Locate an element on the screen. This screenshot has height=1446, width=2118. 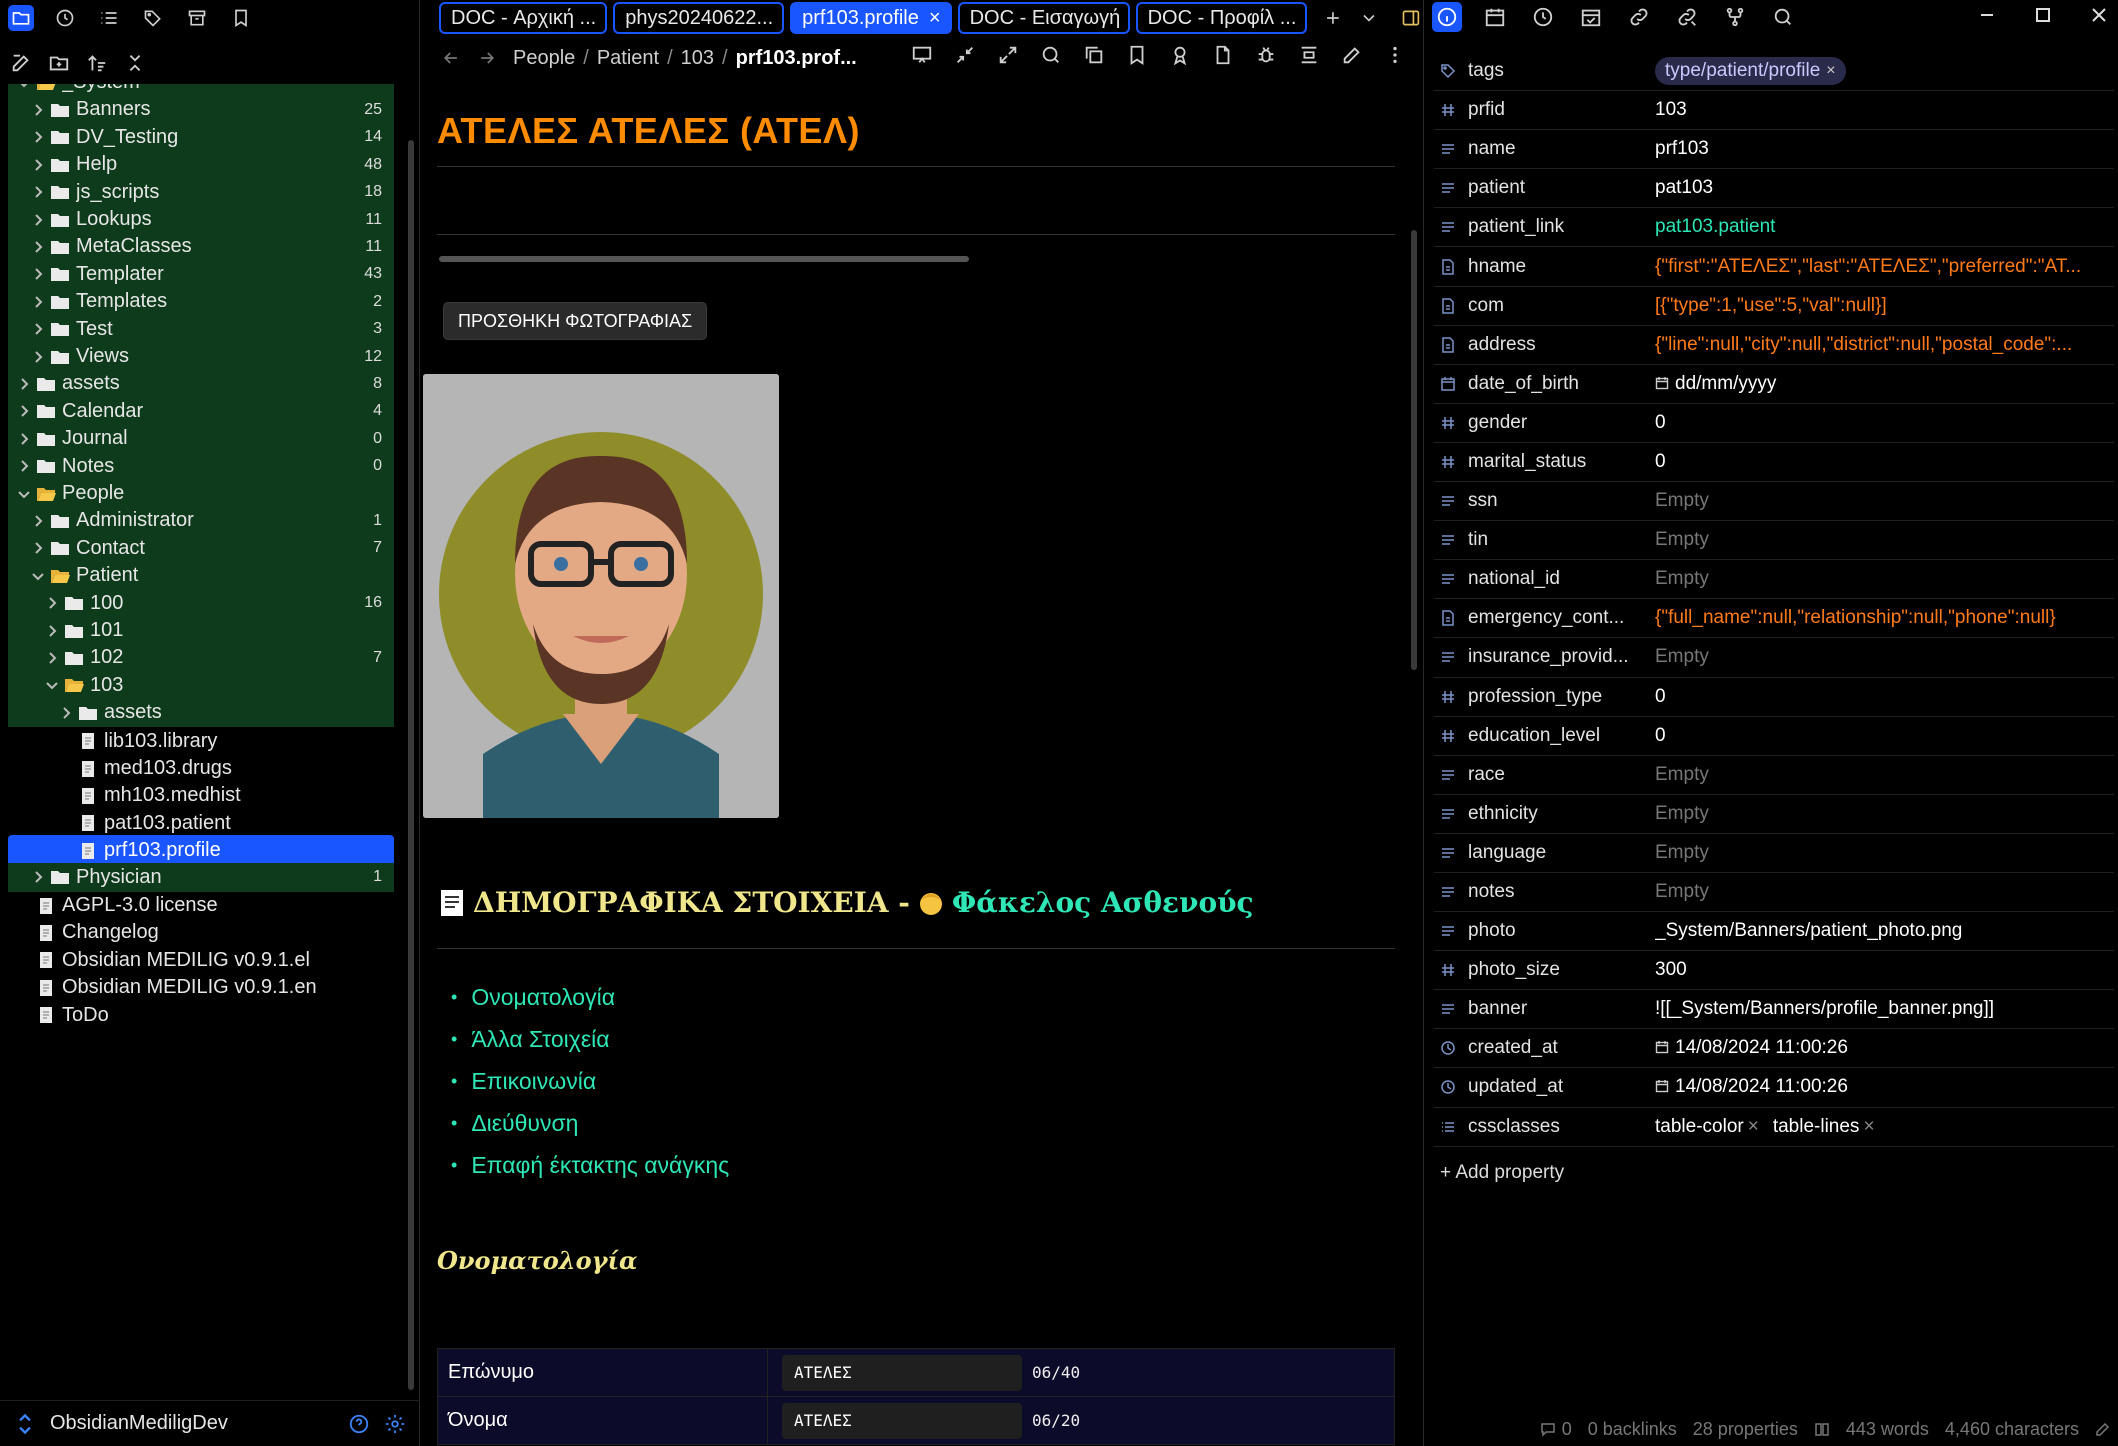
tree-folder: Contact 7 is located at coordinates (201, 549).